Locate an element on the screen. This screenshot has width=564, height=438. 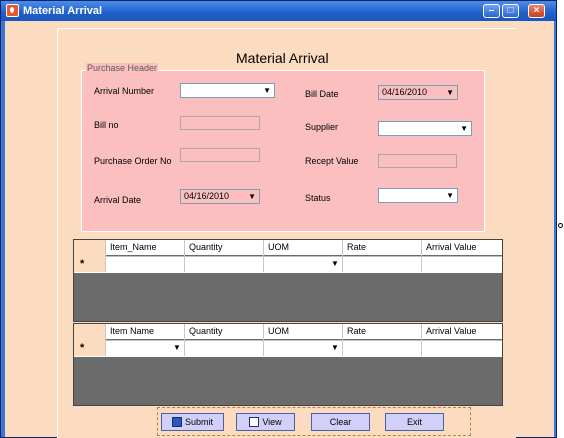
receipt-value-label: Recept Value is located at coordinates (332, 161).